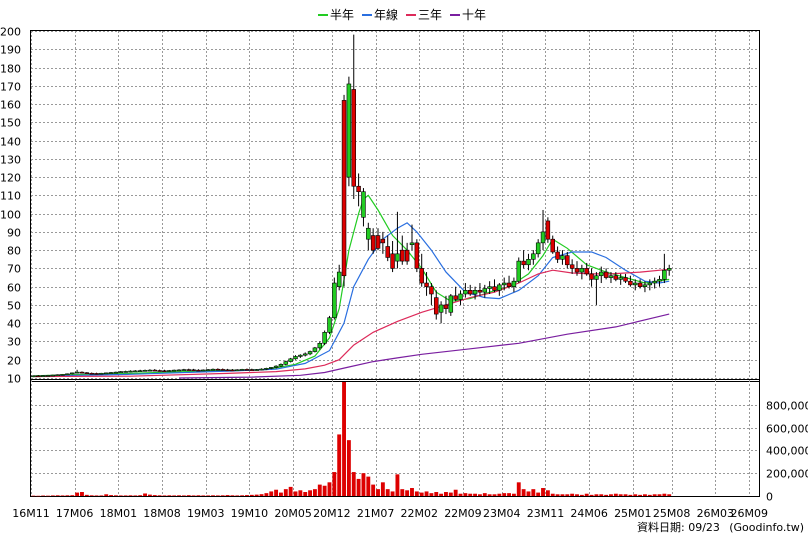 This screenshot has height=540, width=808. I want to click on x-tick-label: 18M01, so click(119, 513).